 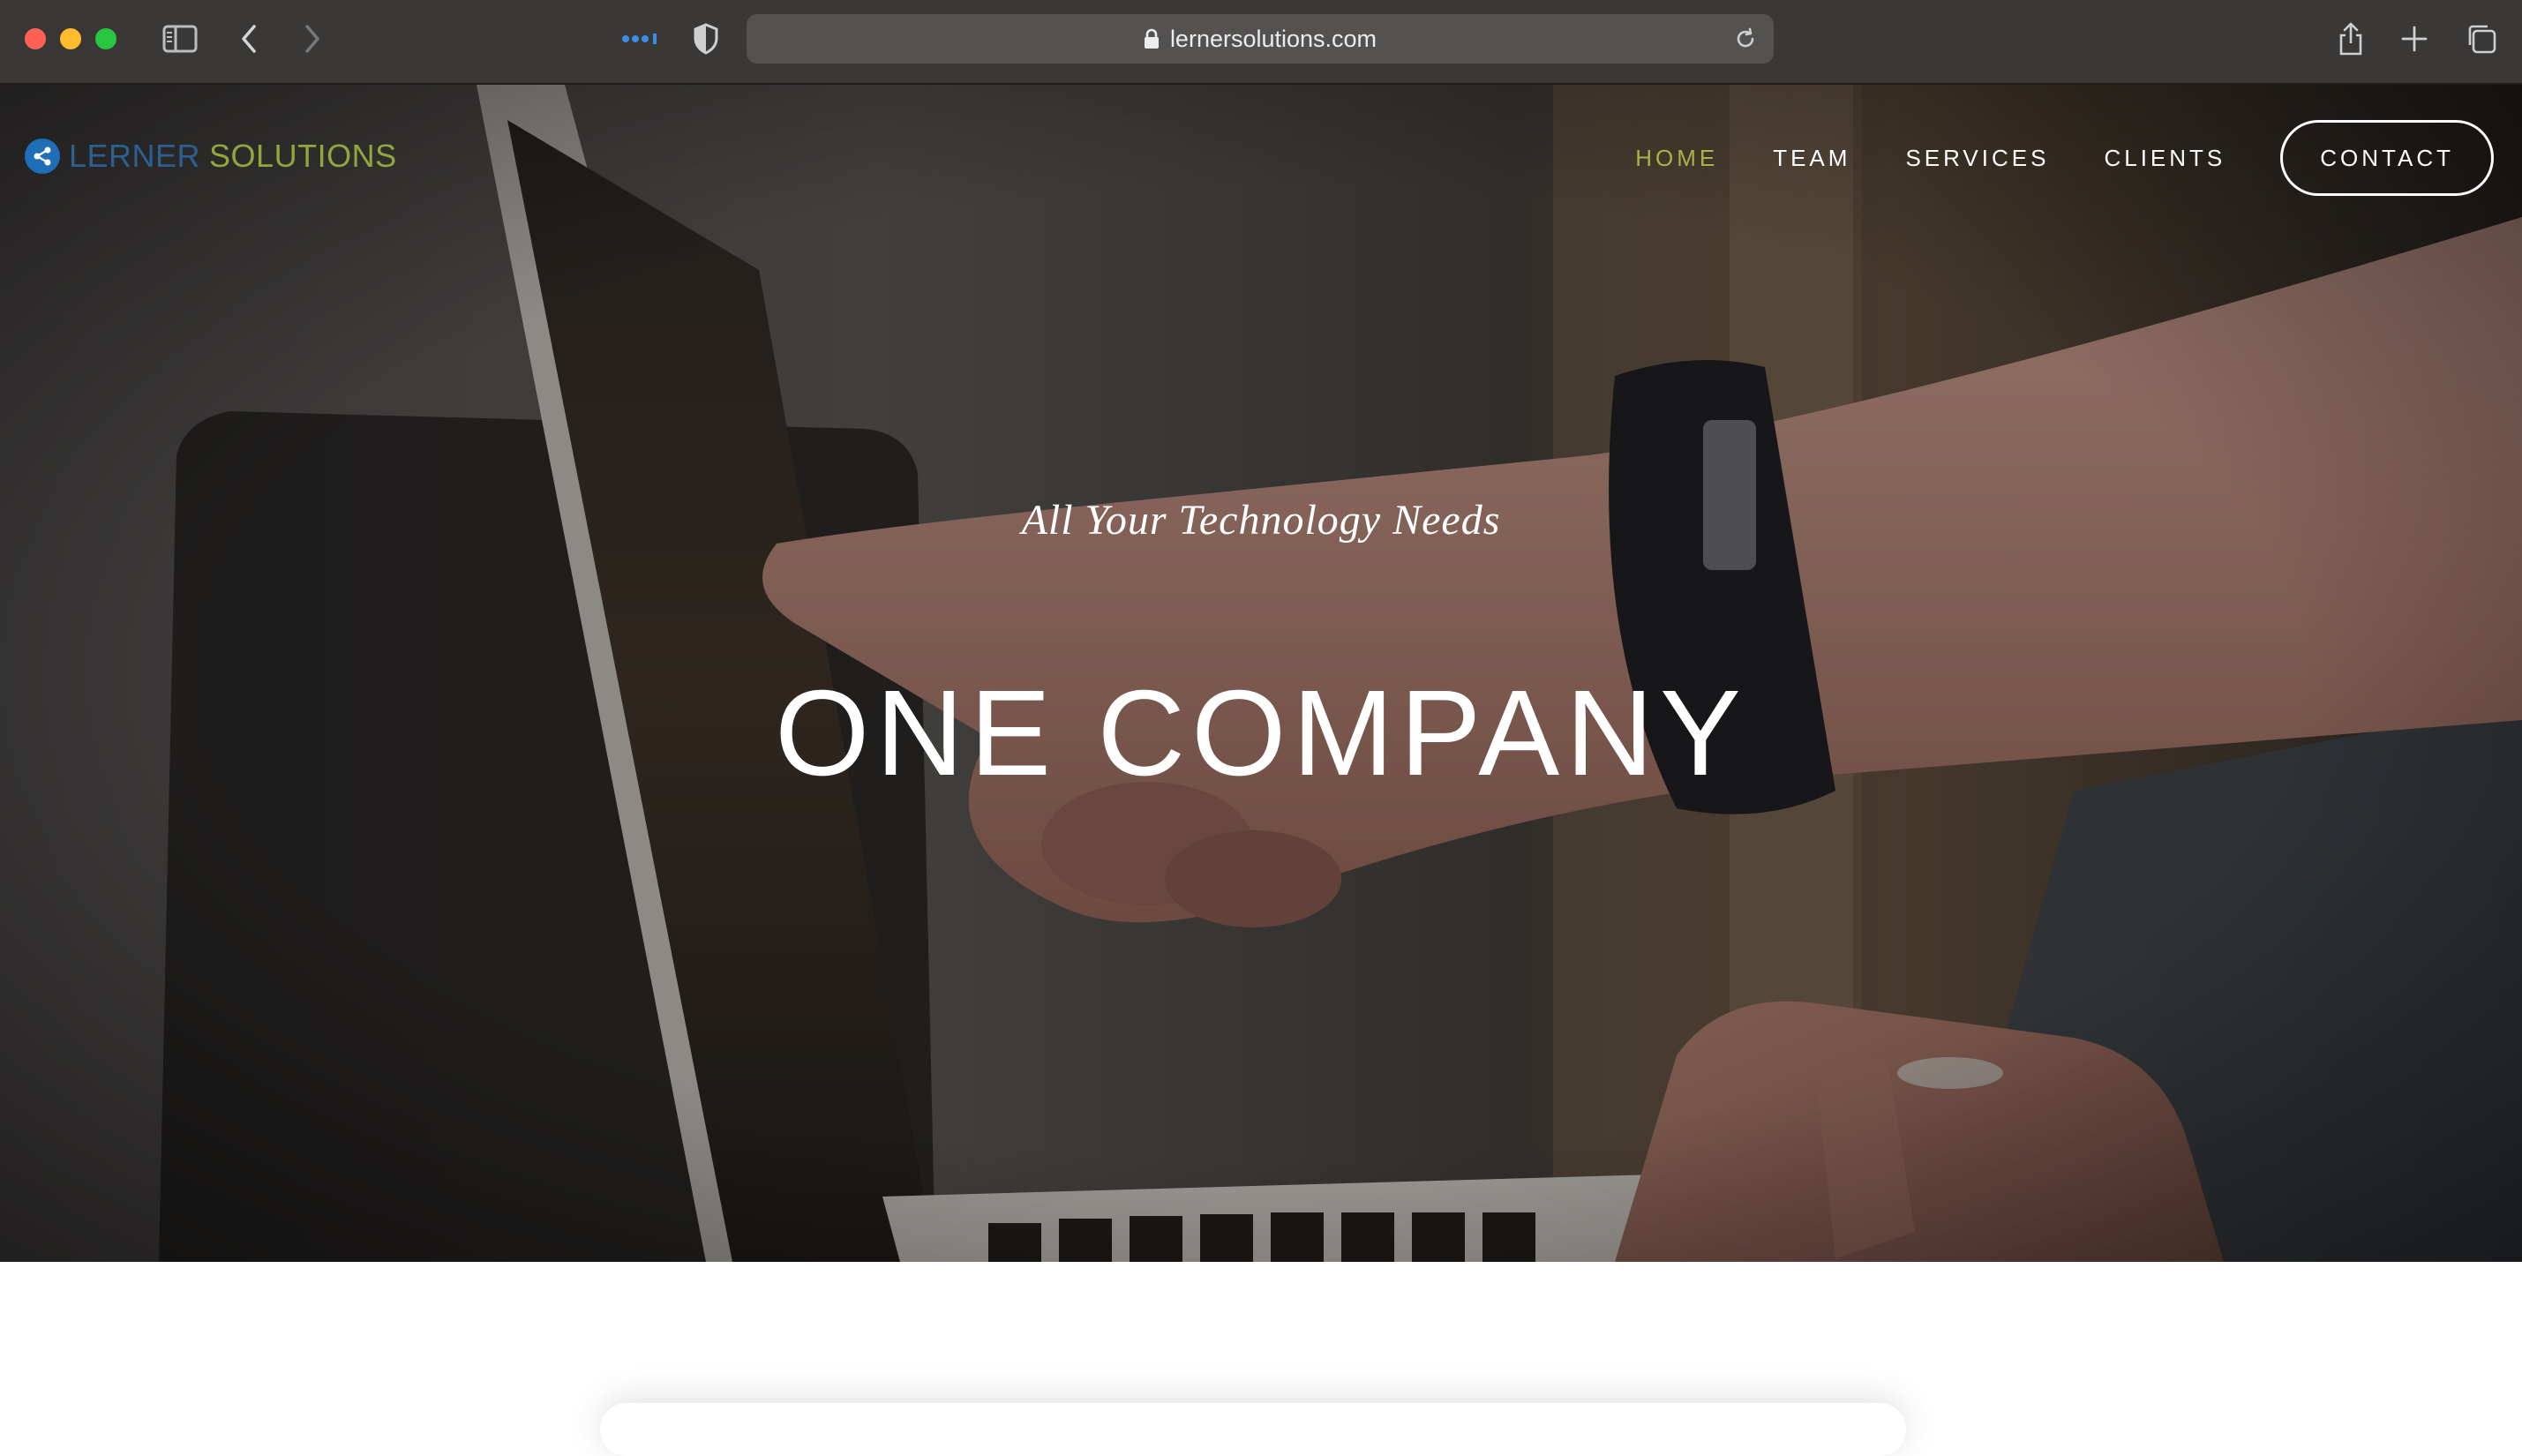 I want to click on dots-icon, so click(x=639, y=39).